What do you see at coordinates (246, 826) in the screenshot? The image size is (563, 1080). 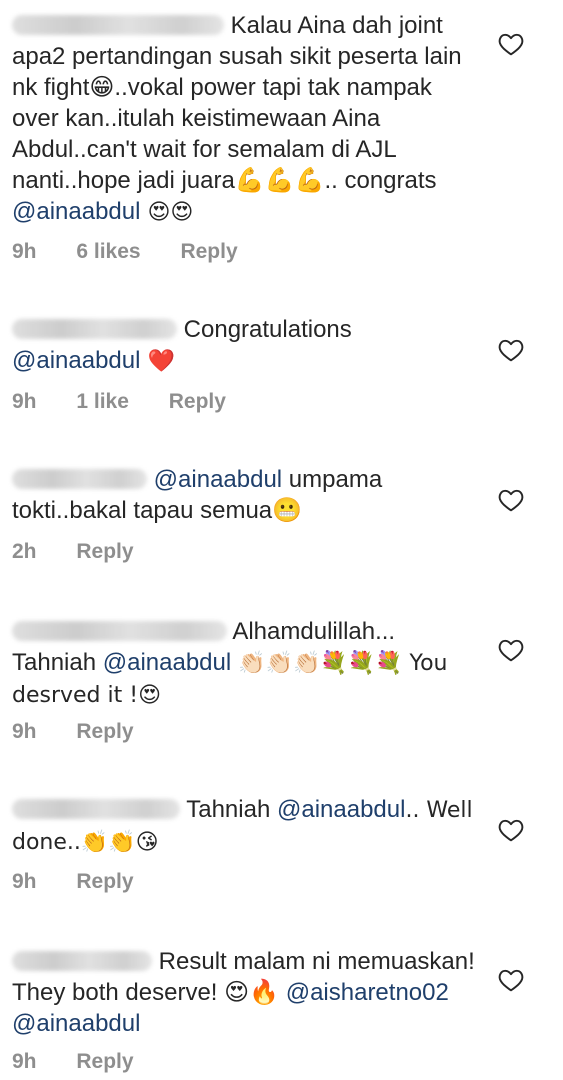 I see `comment-text: Tahniah @ainaabdul.. Well done..👏👏😘` at bounding box center [246, 826].